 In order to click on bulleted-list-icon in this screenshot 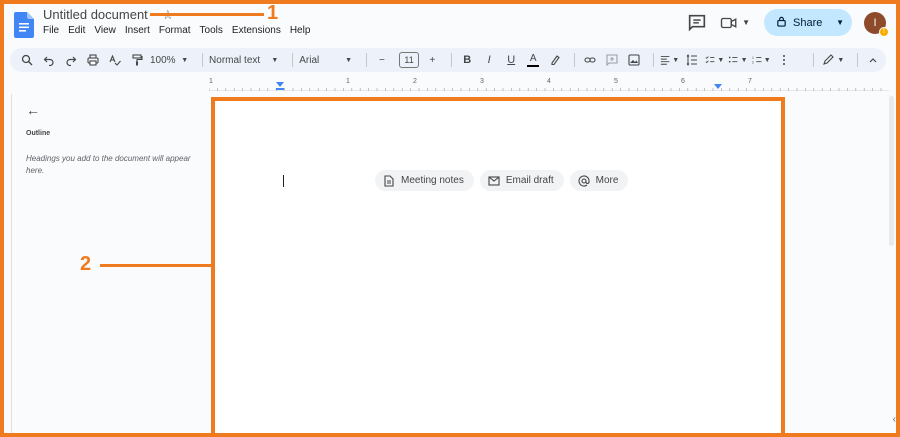, I will do `click(733, 59)`.